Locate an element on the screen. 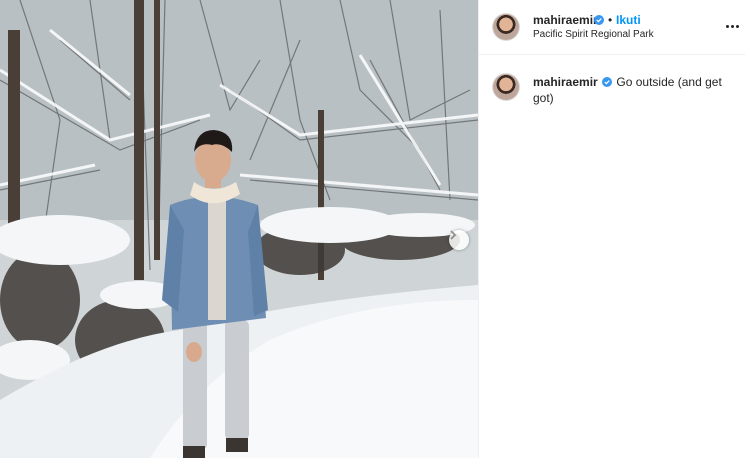 The height and width of the screenshot is (458, 745). chevron-right-icon is located at coordinates (453, 235).